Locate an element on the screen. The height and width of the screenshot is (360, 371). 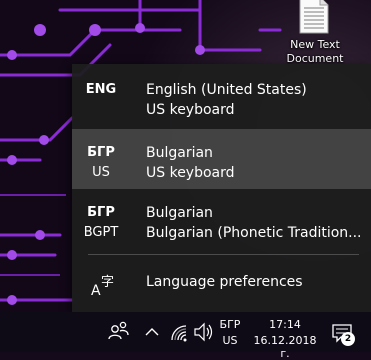
notification-count-badge: 2 is located at coordinates (348, 339).